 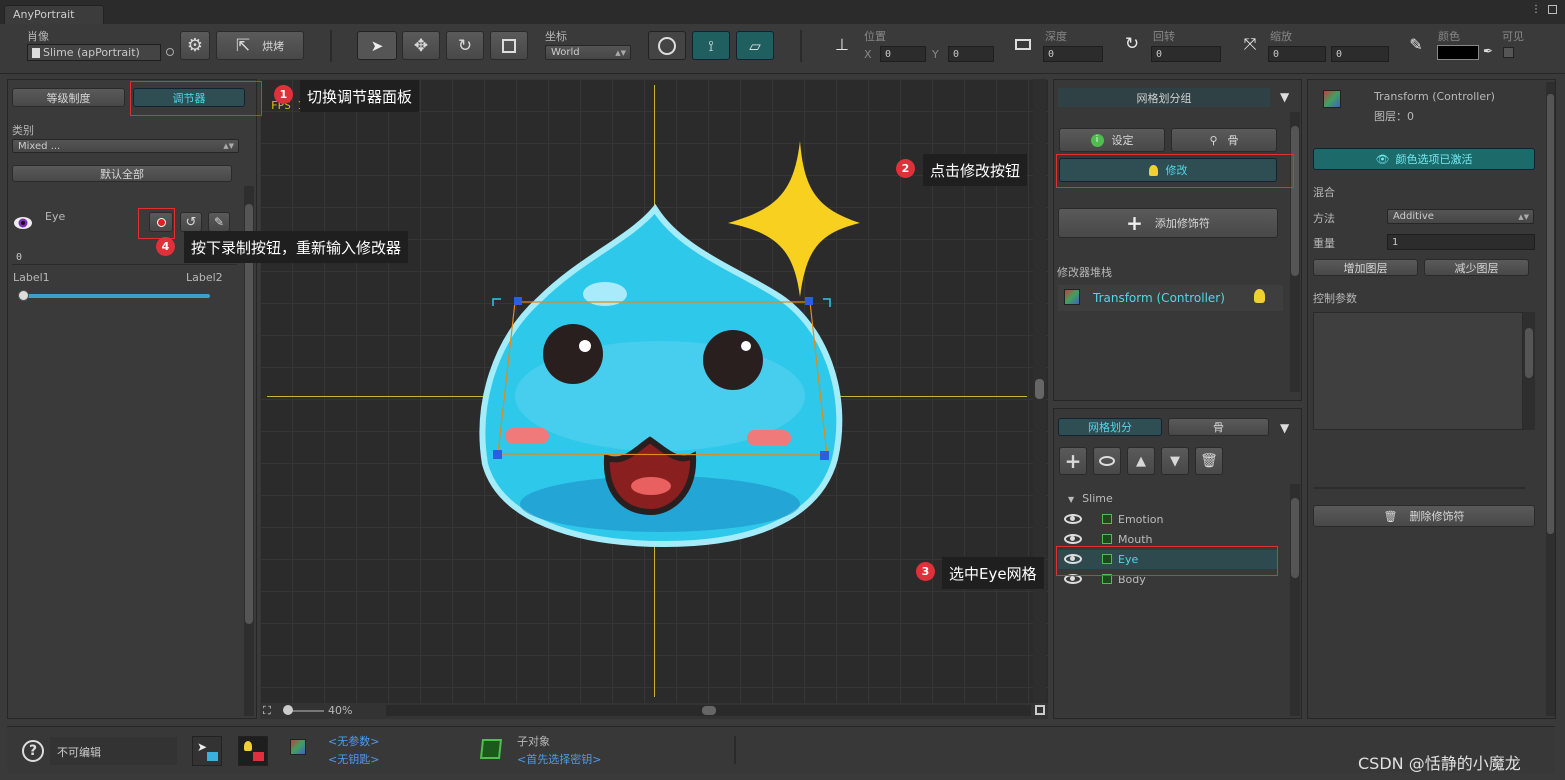 What do you see at coordinates (212, 756) in the screenshot?
I see `blue-lock-icon` at bounding box center [212, 756].